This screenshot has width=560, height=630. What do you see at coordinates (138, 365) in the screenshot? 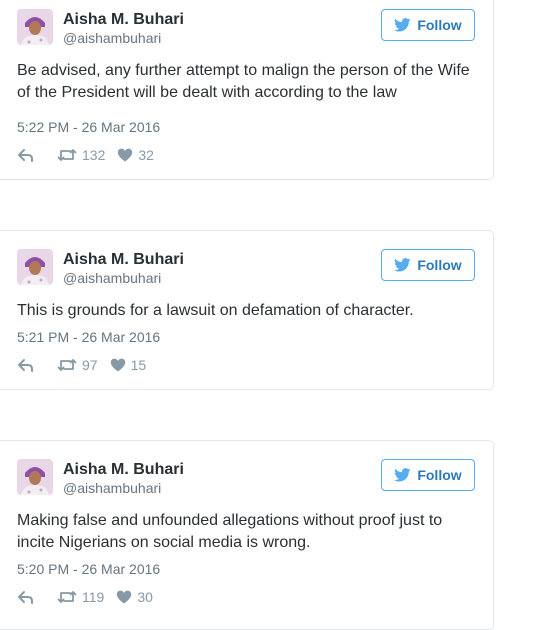
I see `like-count: 15` at bounding box center [138, 365].